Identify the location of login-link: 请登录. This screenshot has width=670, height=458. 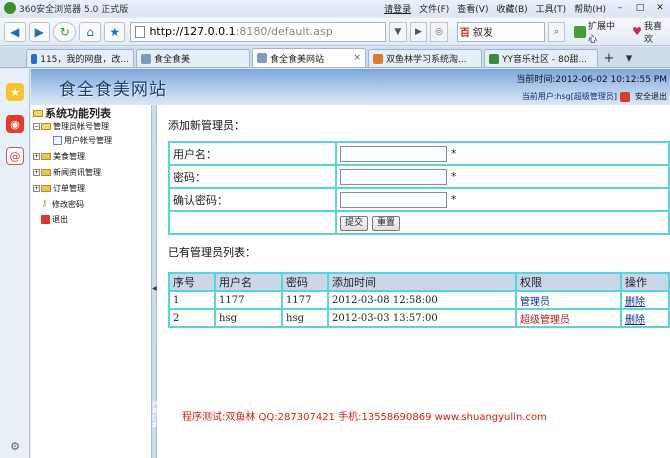
(397, 8).